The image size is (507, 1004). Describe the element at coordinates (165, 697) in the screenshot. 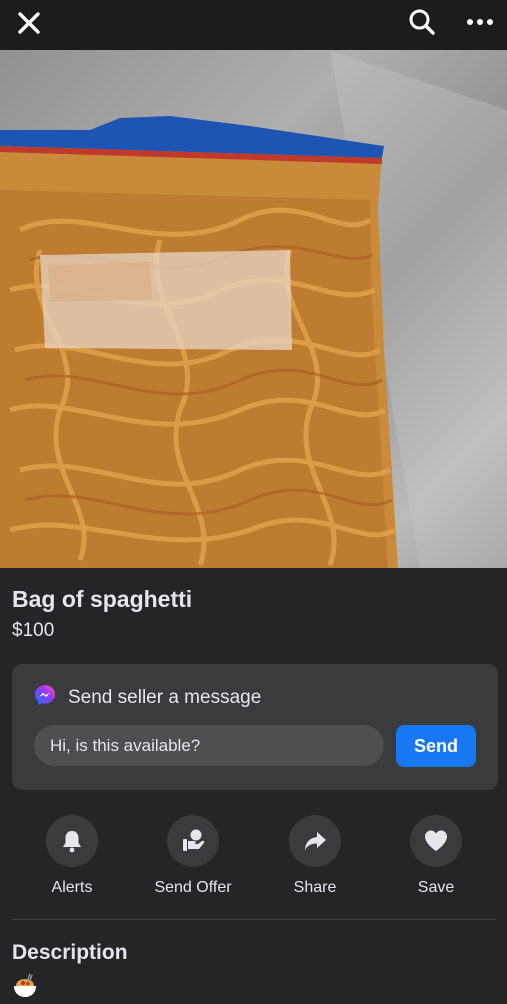

I see `message-heading: Send seller a message` at that location.